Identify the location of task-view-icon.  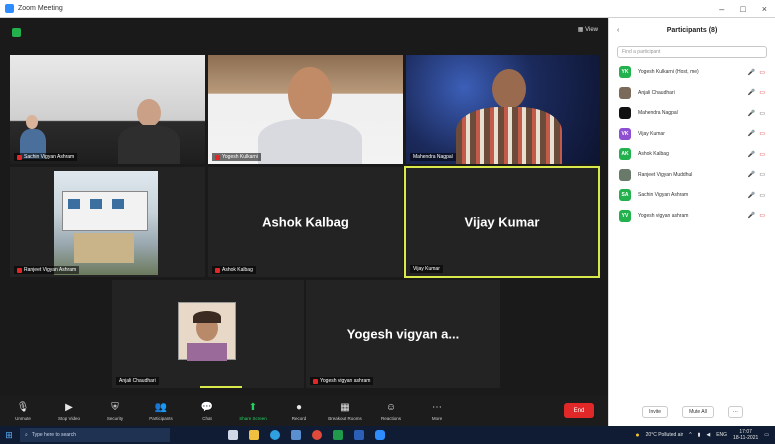
(233, 435).